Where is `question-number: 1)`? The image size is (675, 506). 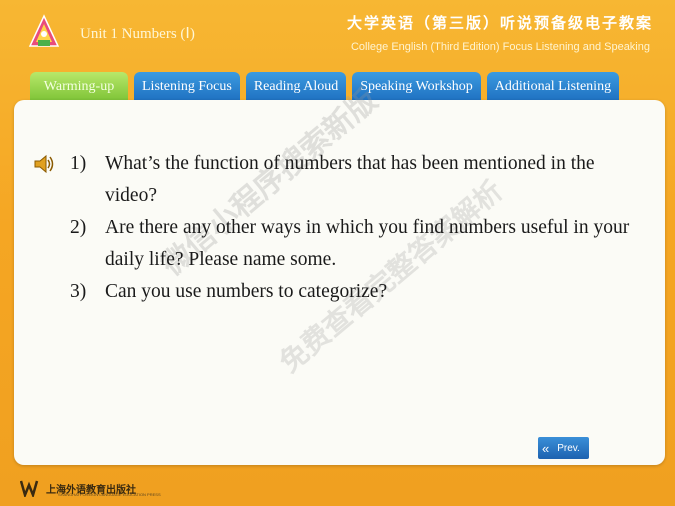
question-number: 1) is located at coordinates (78, 163).